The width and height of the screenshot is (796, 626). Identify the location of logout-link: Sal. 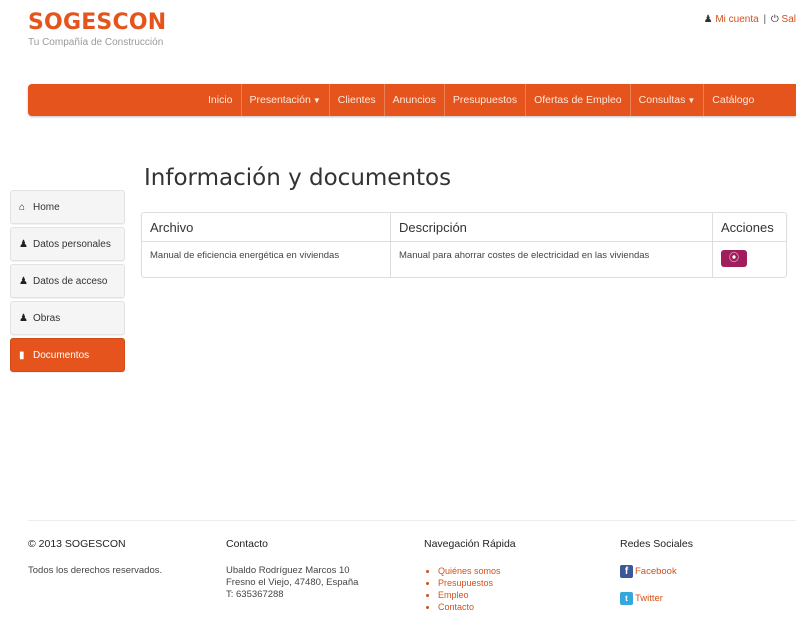
(789, 19).